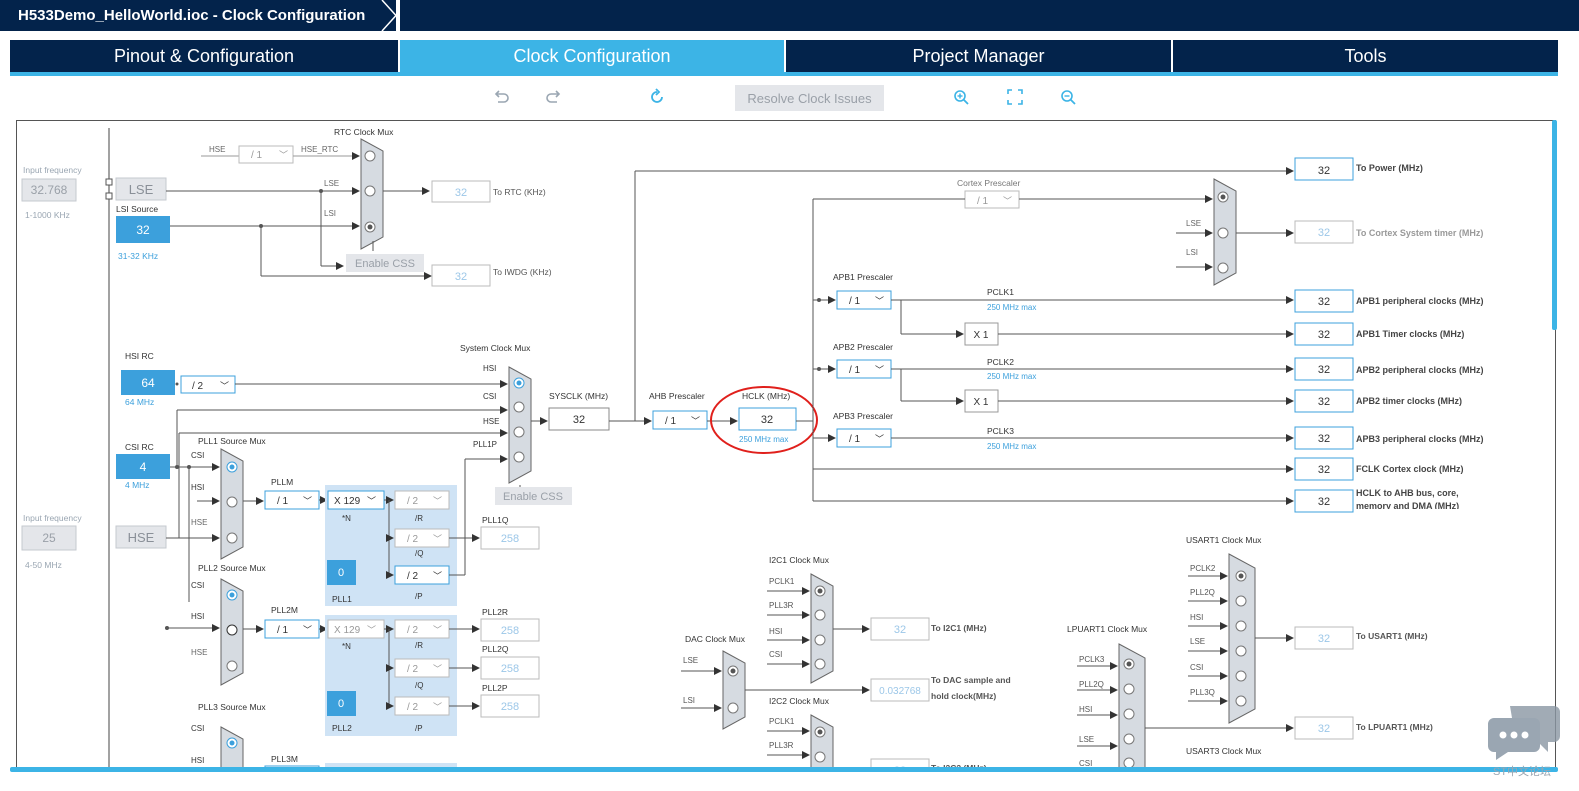 Image resolution: width=1579 pixels, height=791 pixels. Describe the element at coordinates (370, 156) in the screenshot. I see `rtc-mux-option-hse` at that location.